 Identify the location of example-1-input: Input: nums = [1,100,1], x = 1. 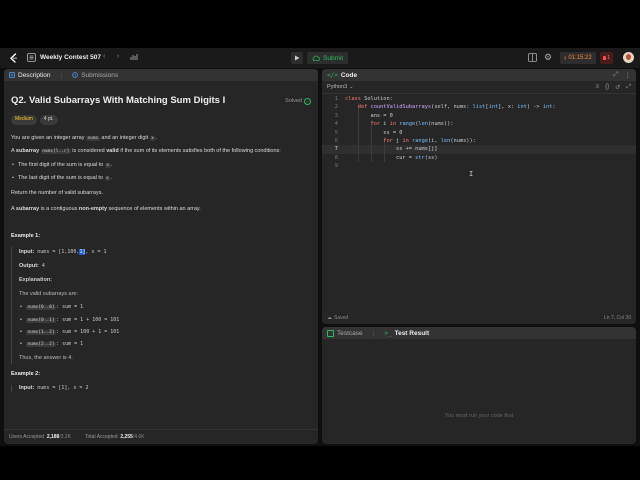
(165, 251).